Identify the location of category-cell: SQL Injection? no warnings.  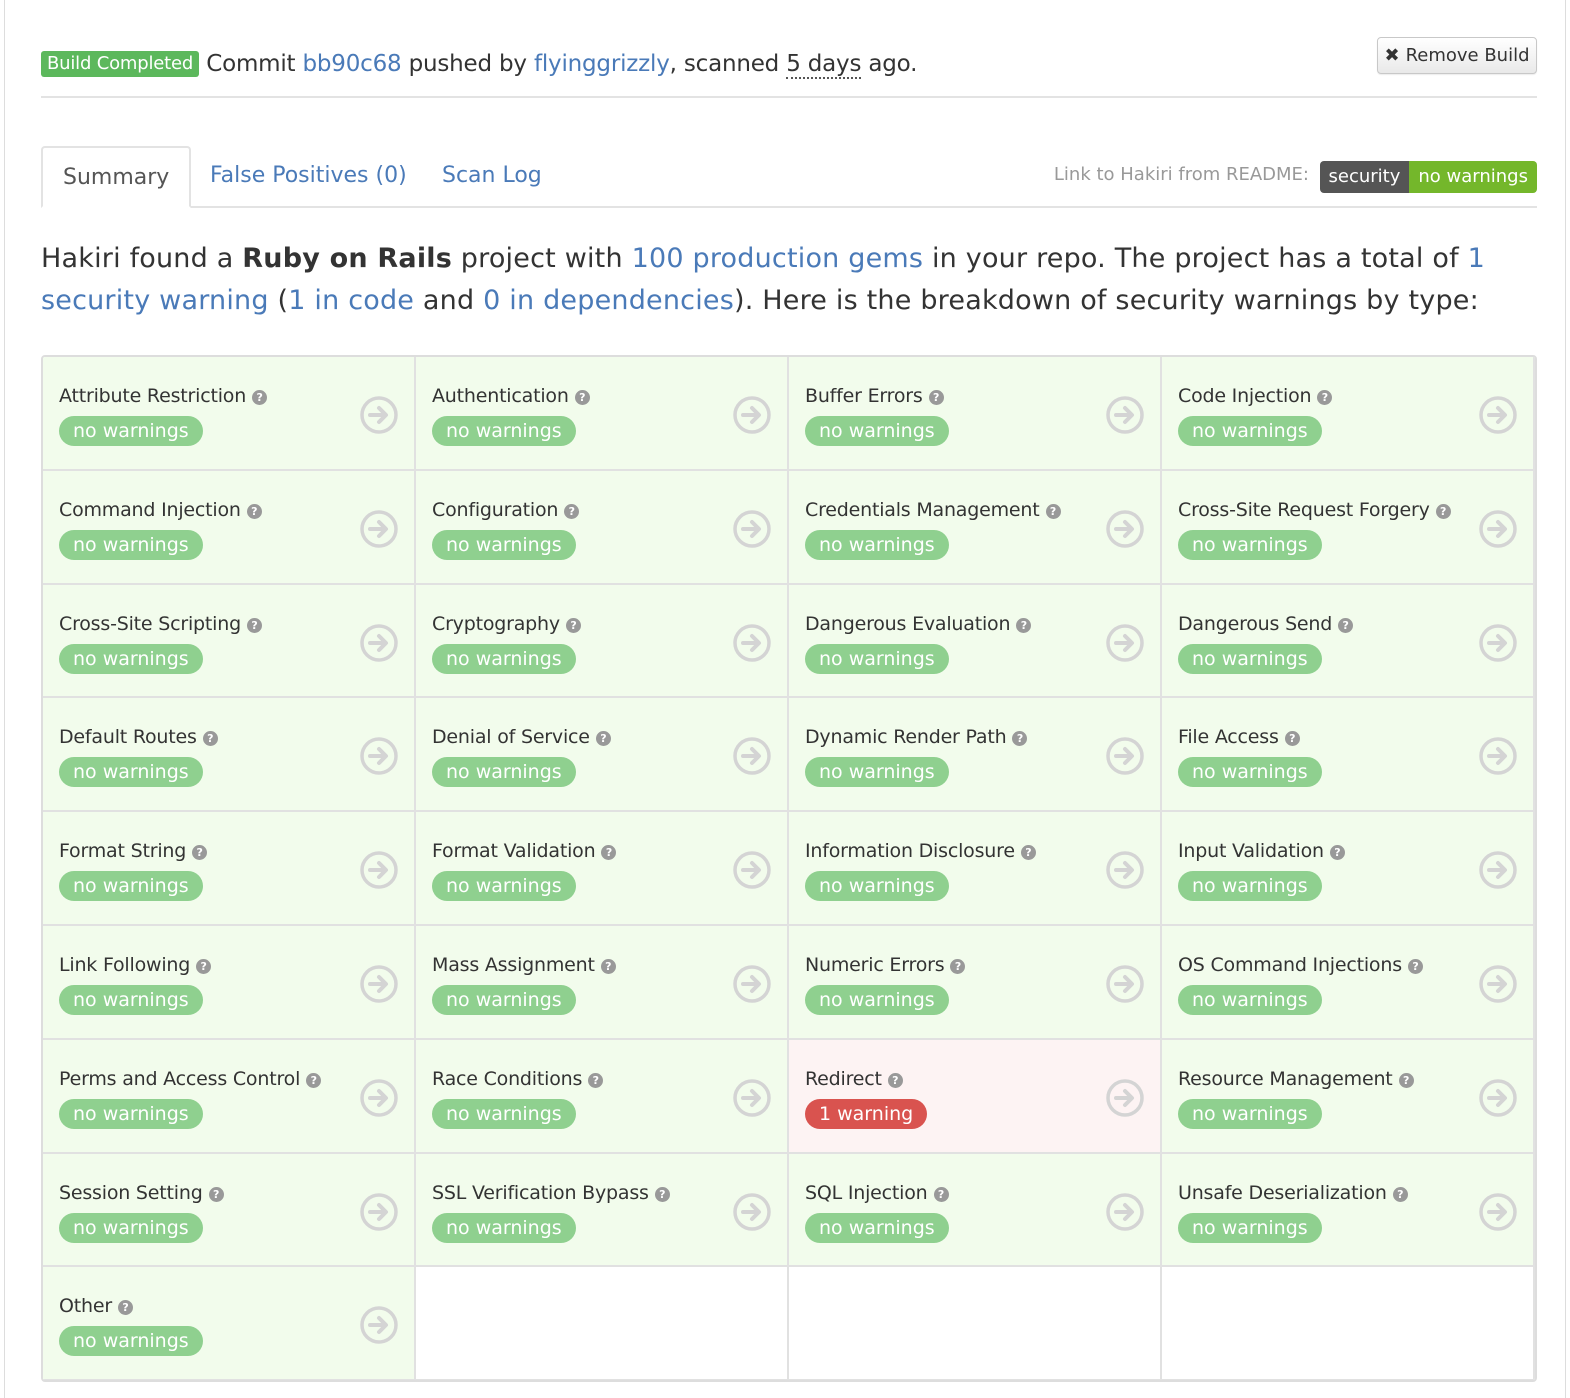
(975, 1210).